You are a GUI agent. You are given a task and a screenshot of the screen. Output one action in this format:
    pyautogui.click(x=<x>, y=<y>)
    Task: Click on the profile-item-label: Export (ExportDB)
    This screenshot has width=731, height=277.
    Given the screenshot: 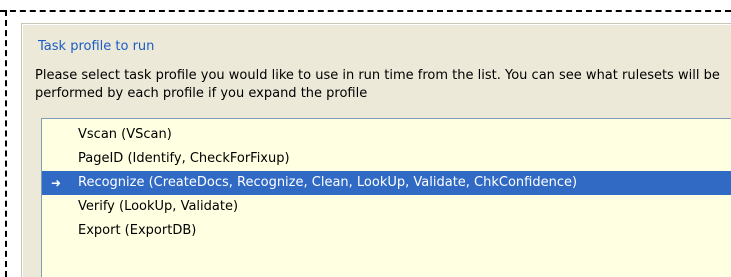 What is the action you would take?
    pyautogui.click(x=137, y=230)
    